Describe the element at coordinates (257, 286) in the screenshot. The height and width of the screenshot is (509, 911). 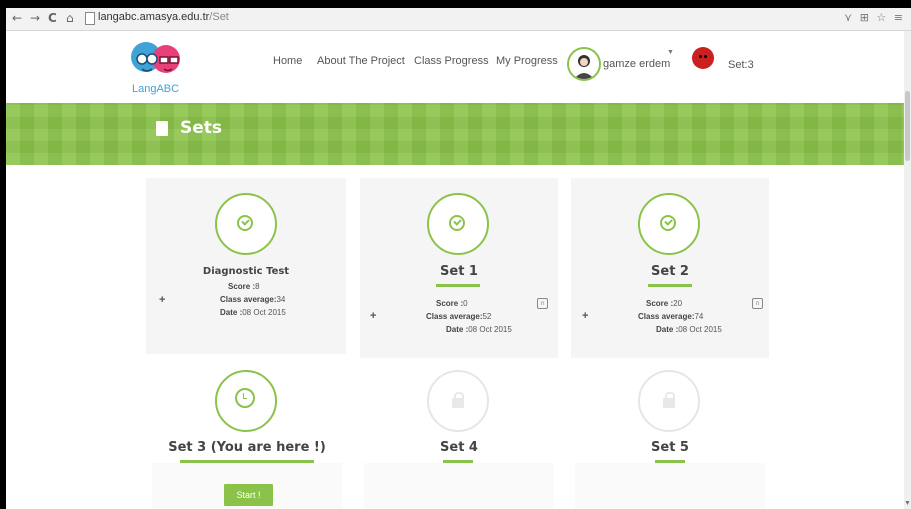
I see `score-value: 8` at that location.